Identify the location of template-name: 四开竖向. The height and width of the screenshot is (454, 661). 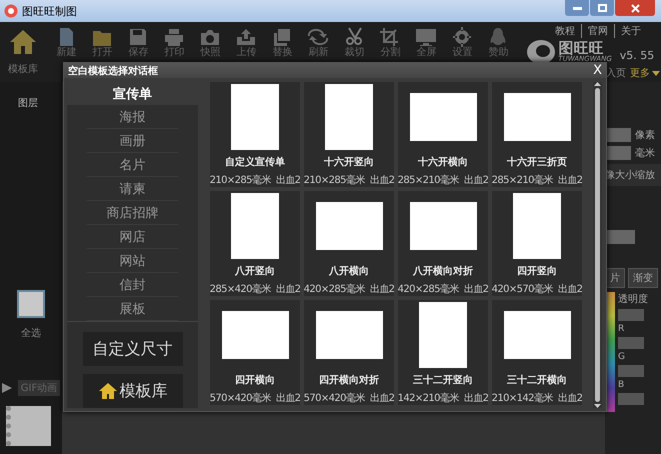
(537, 271).